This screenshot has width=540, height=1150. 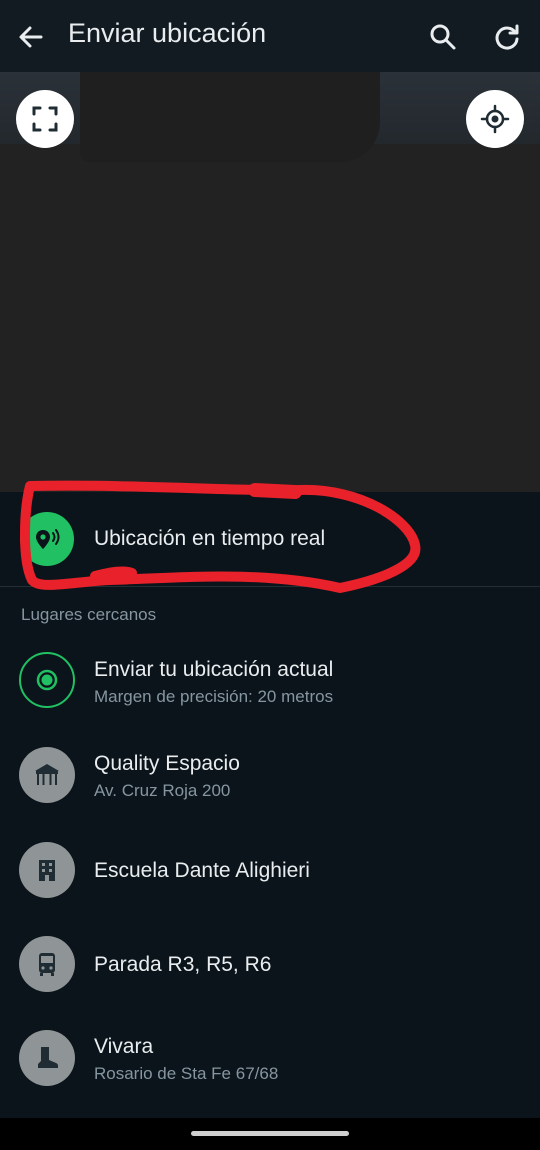 I want to click on current-location-icon, so click(x=47, y=680).